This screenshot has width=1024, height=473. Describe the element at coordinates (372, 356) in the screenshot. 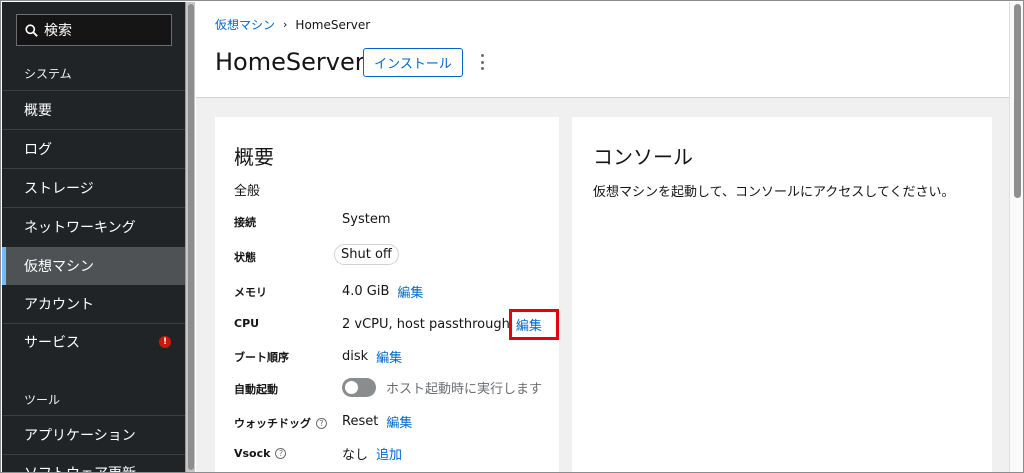

I see `boot-order-row: disk 編集` at that location.